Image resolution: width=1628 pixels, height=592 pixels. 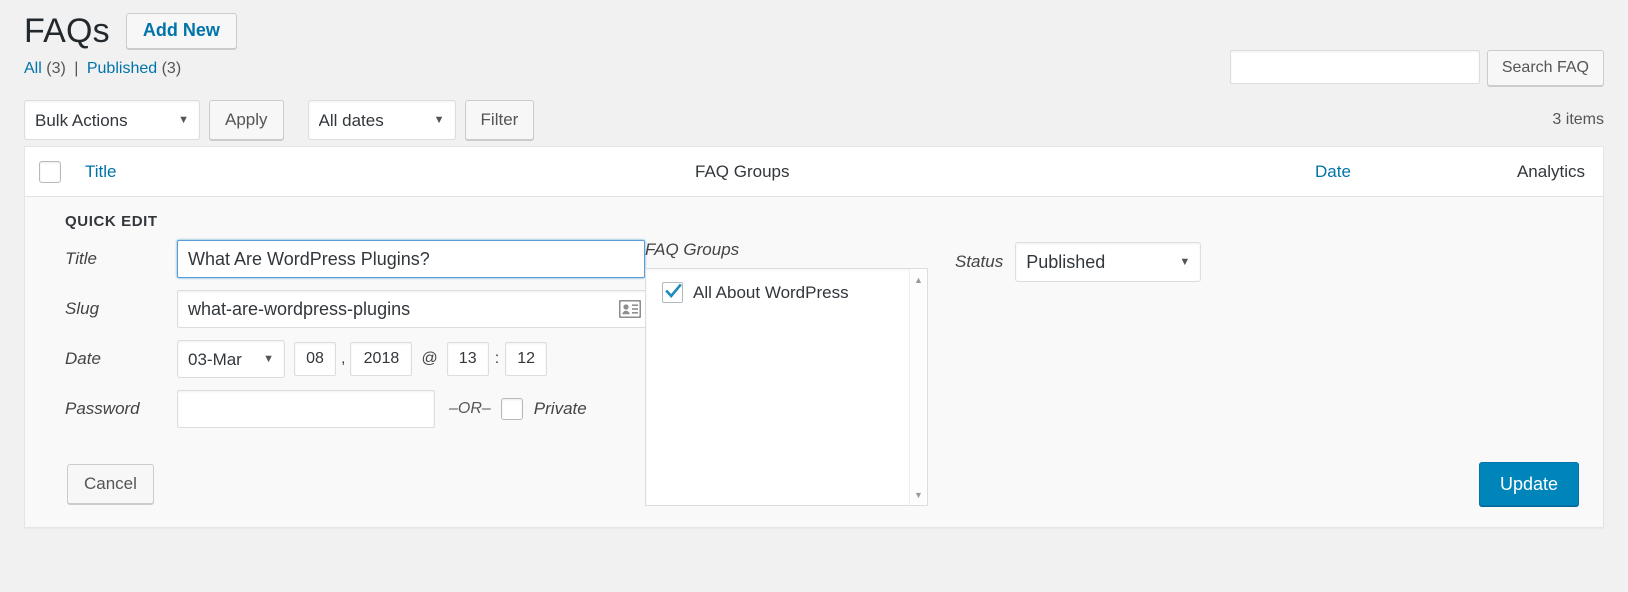 I want to click on slug-input-wrap, so click(x=414, y=309).